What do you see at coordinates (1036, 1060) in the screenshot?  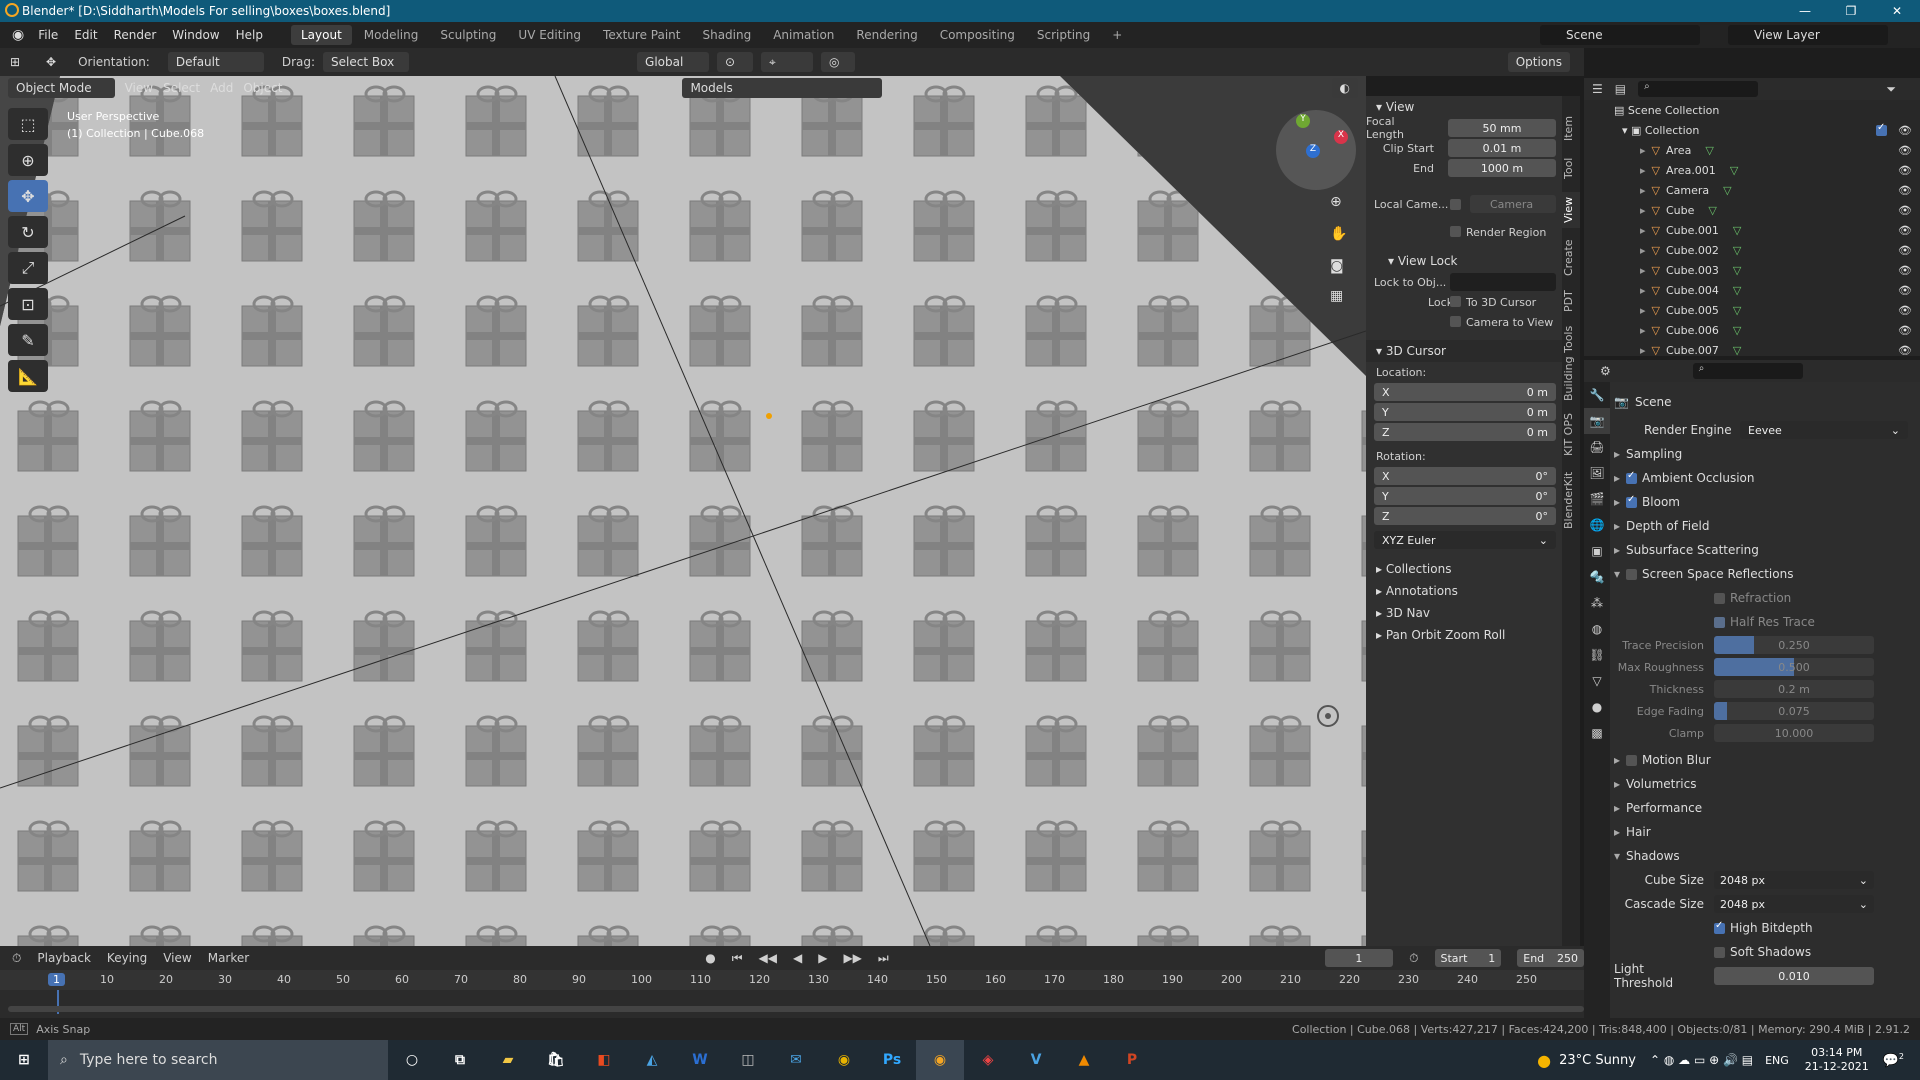 I see `app4-icon: V` at bounding box center [1036, 1060].